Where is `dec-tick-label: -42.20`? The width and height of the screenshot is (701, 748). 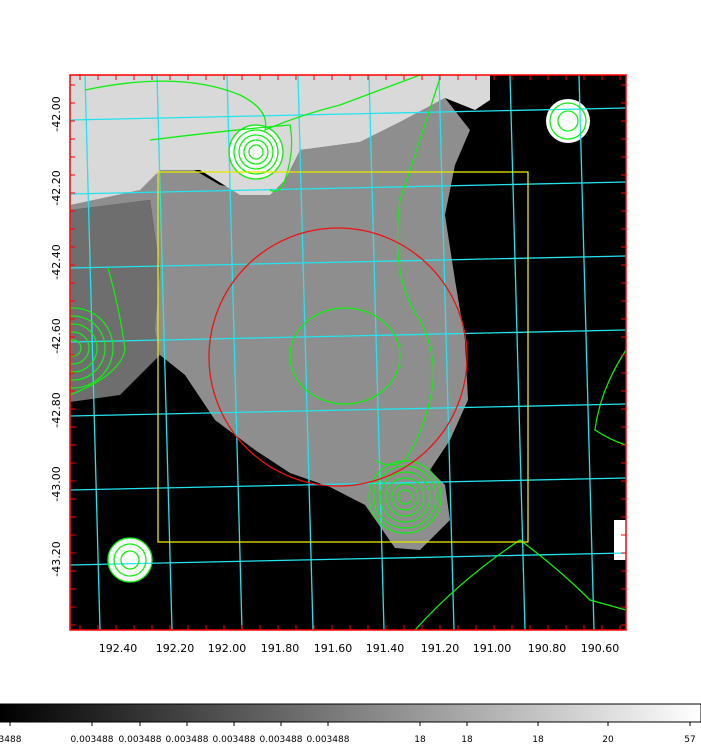 dec-tick-label: -42.20 is located at coordinates (56, 187).